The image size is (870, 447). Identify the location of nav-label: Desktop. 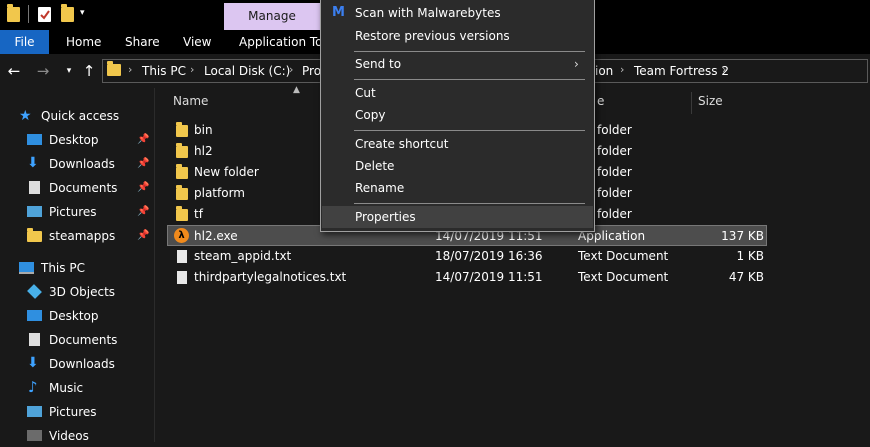
(74, 316).